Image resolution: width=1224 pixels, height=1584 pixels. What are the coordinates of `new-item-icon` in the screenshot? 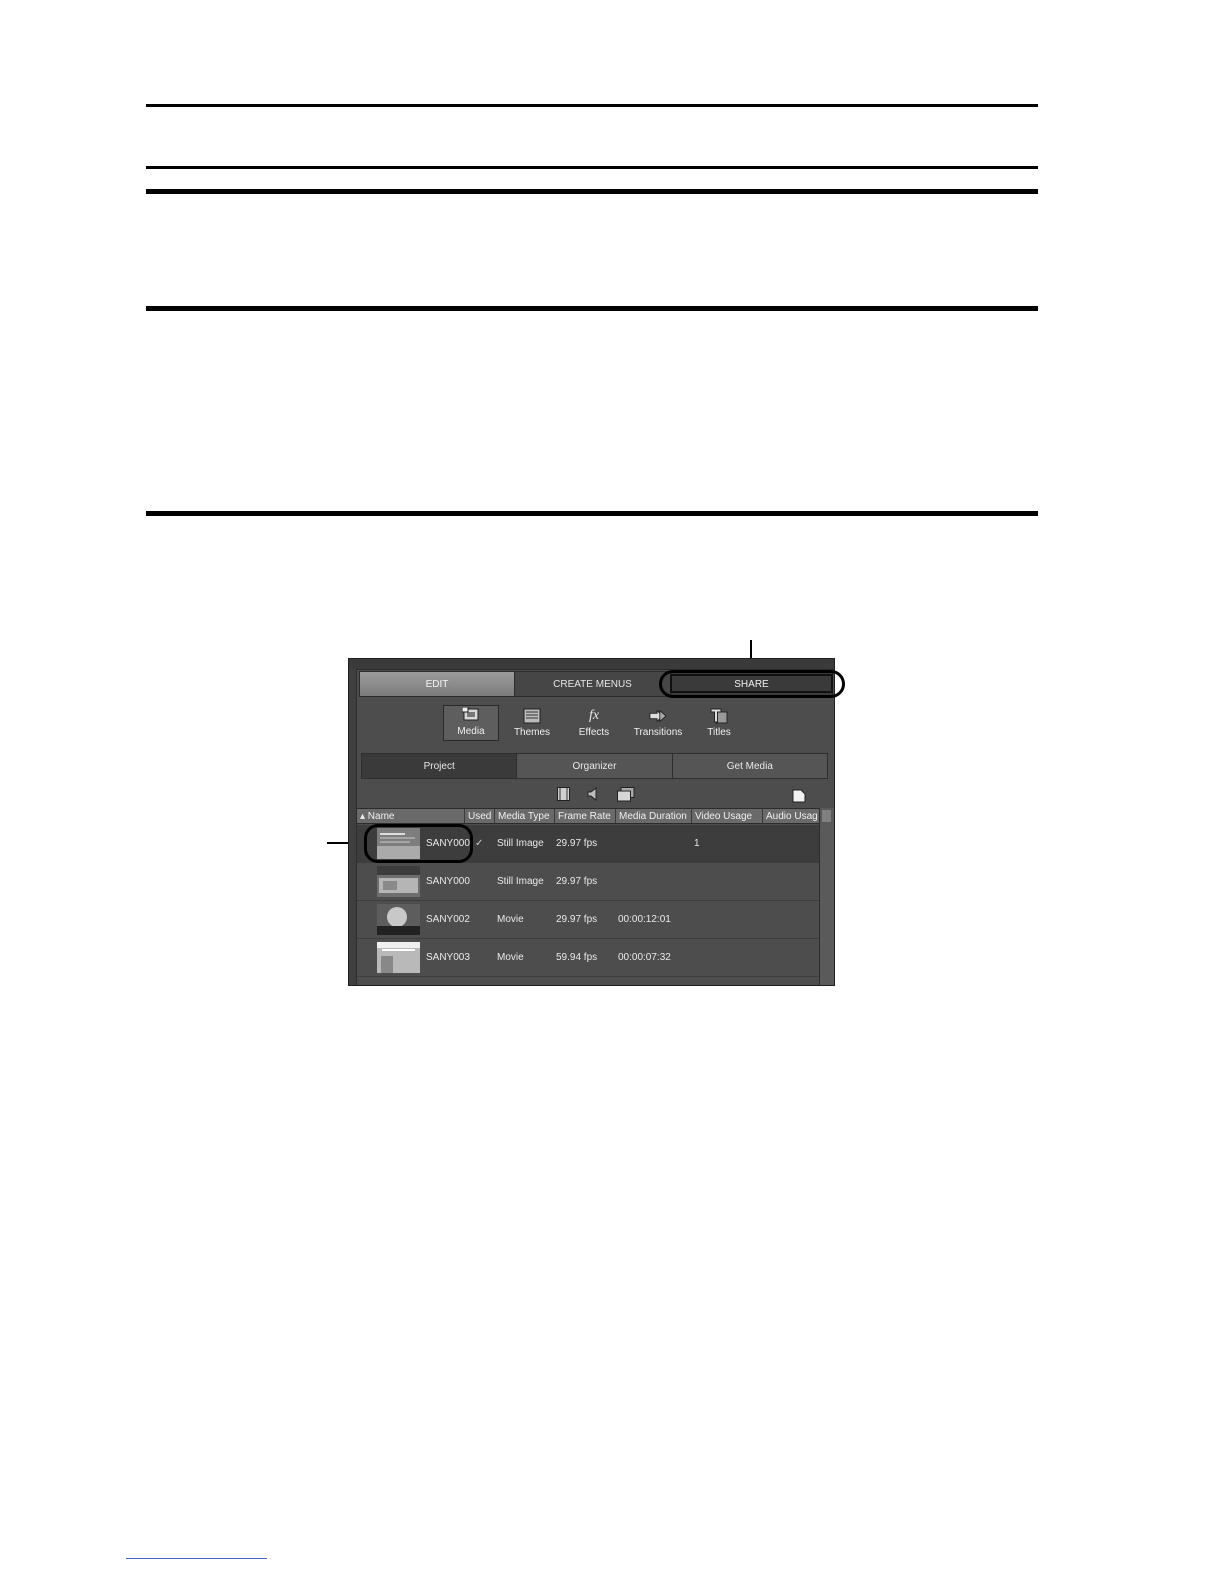 It's located at (799, 797).